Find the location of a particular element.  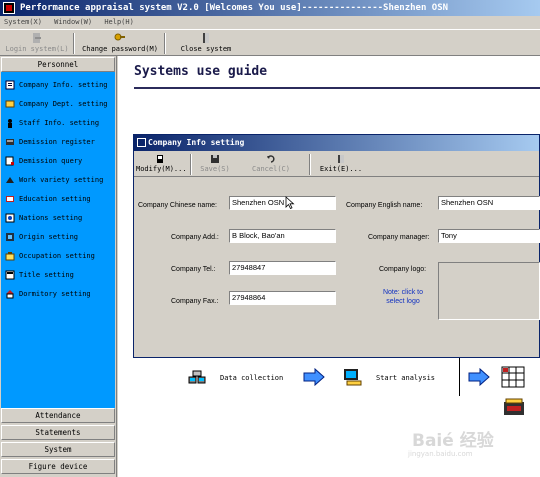

fax-field: 27948864 is located at coordinates (282, 298).